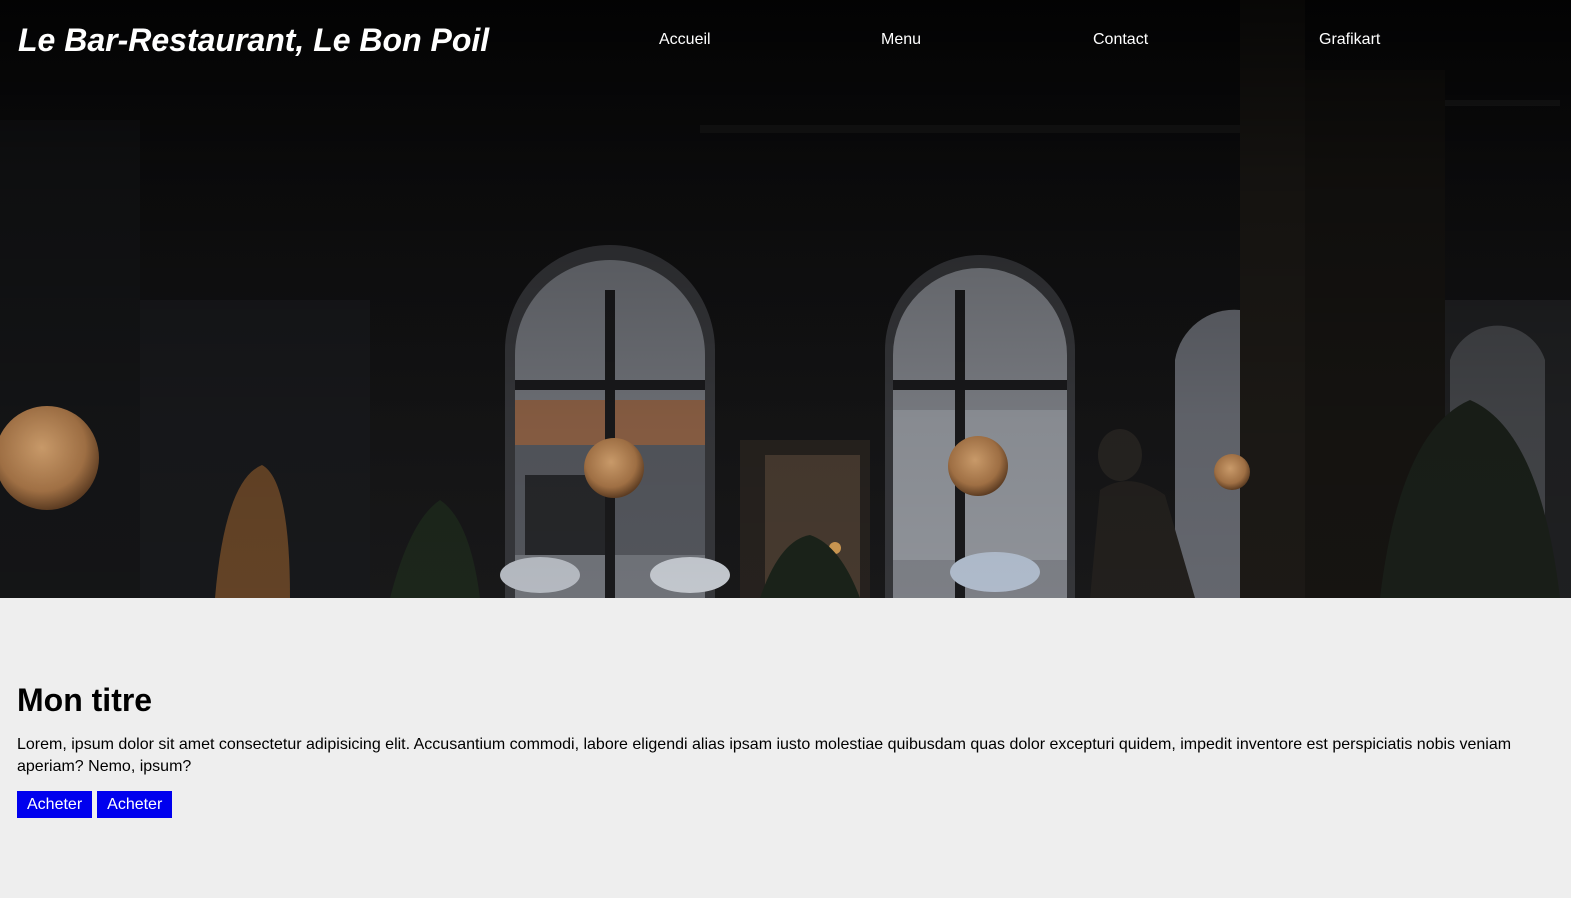  Describe the element at coordinates (85, 700) in the screenshot. I see `page-title: Mon titre` at that location.